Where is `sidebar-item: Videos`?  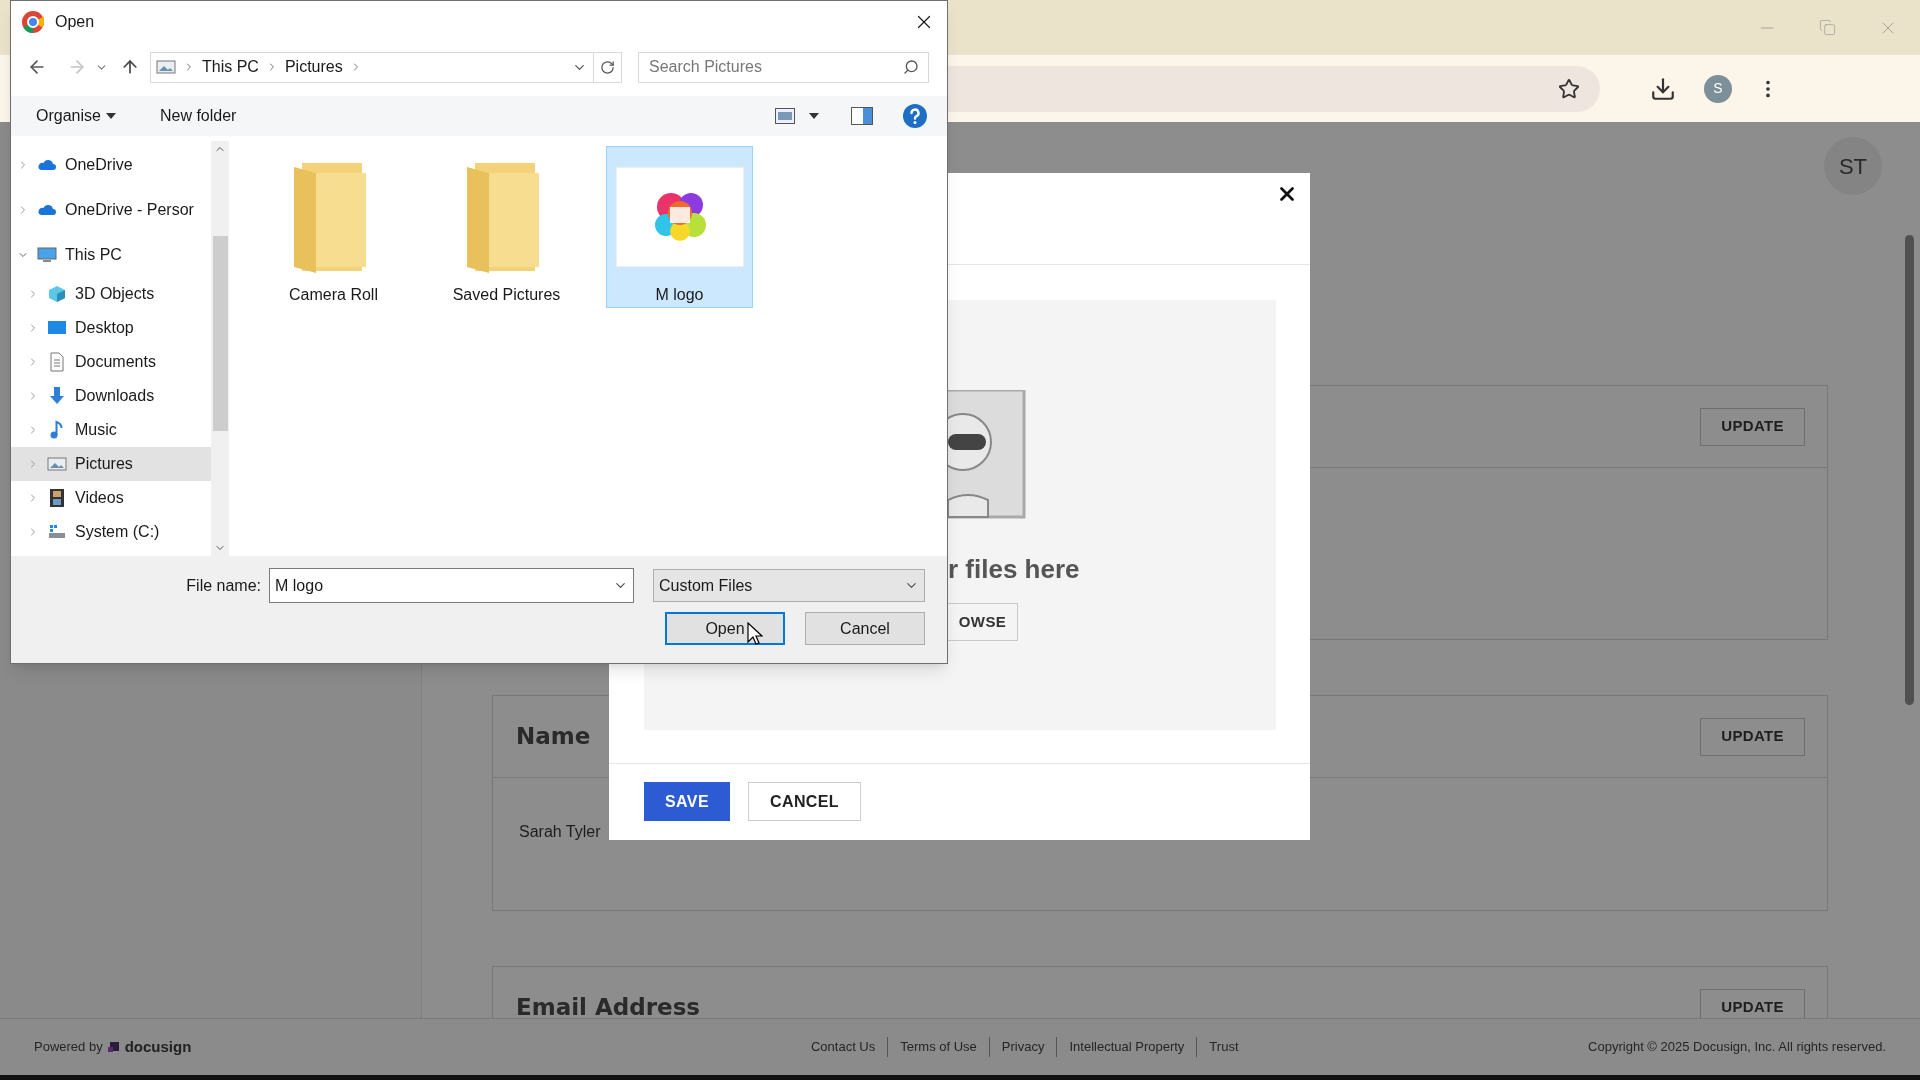 sidebar-item: Videos is located at coordinates (111, 498).